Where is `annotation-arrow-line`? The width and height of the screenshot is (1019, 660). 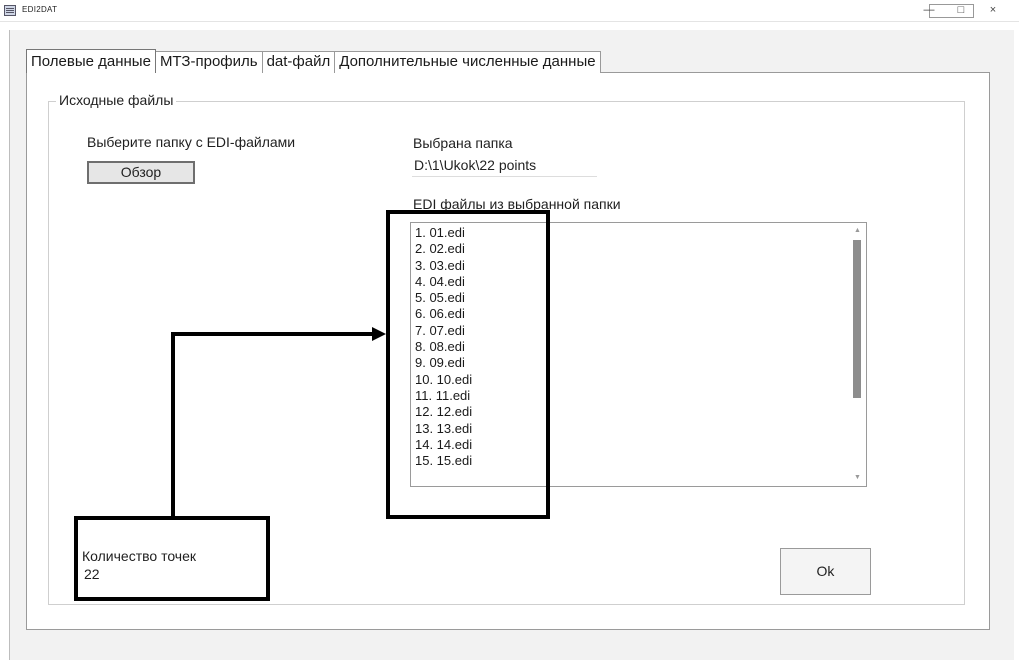 annotation-arrow-line is located at coordinates (273, 424).